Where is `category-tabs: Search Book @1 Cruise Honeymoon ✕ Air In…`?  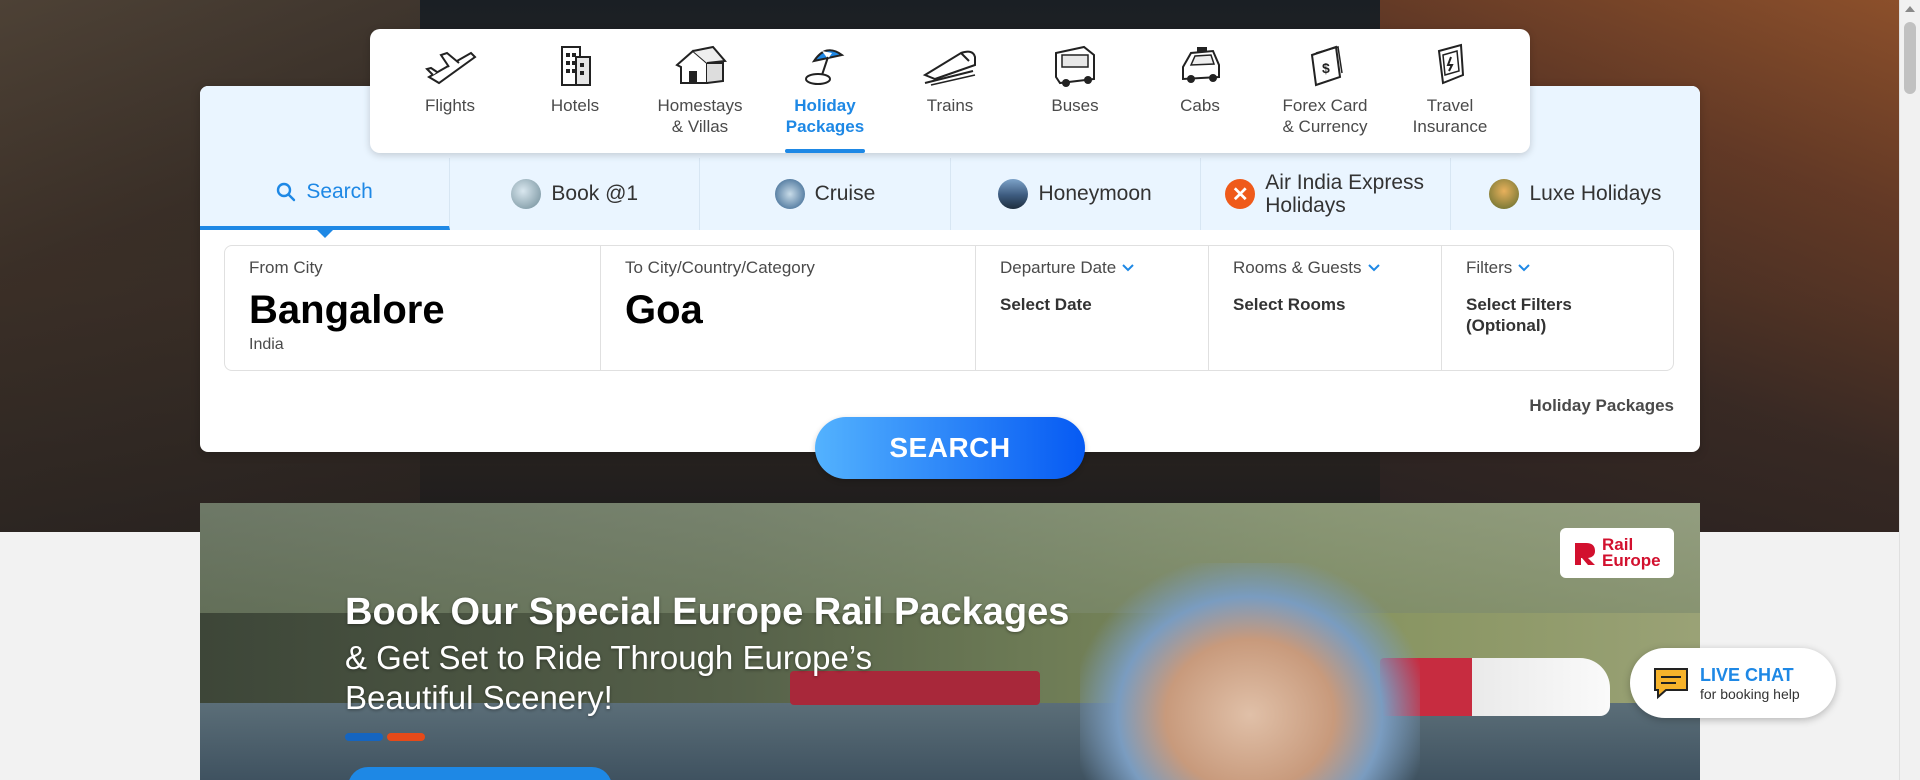 category-tabs: Search Book @1 Cruise Honeymoon ✕ Air In… is located at coordinates (950, 198).